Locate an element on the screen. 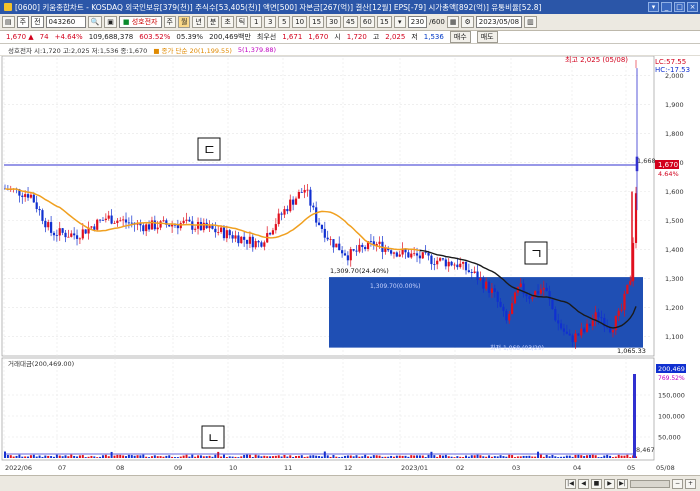 The image size is (700, 491). settings-icon: ⚙ is located at coordinates (467, 22).